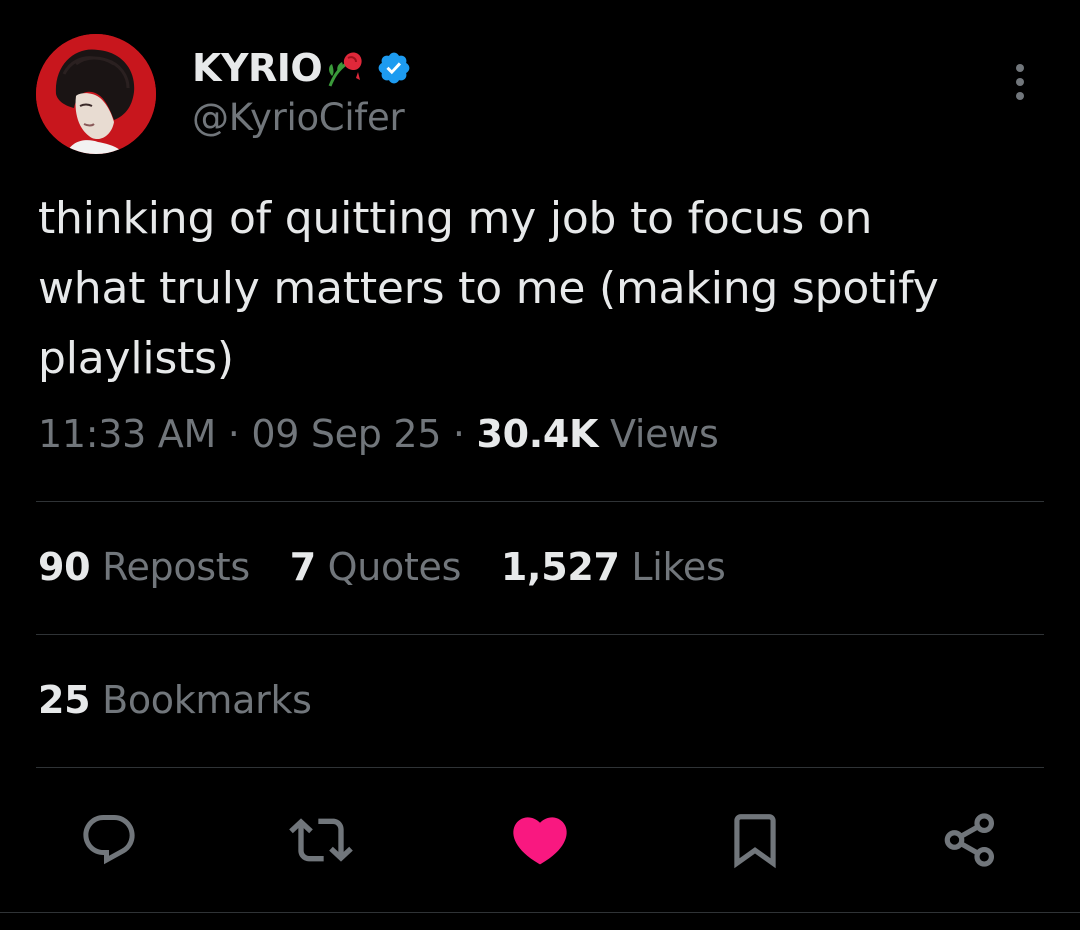 This screenshot has height=930, width=1080. I want to click on quotes-stat: 7 Quotes, so click(375, 567).